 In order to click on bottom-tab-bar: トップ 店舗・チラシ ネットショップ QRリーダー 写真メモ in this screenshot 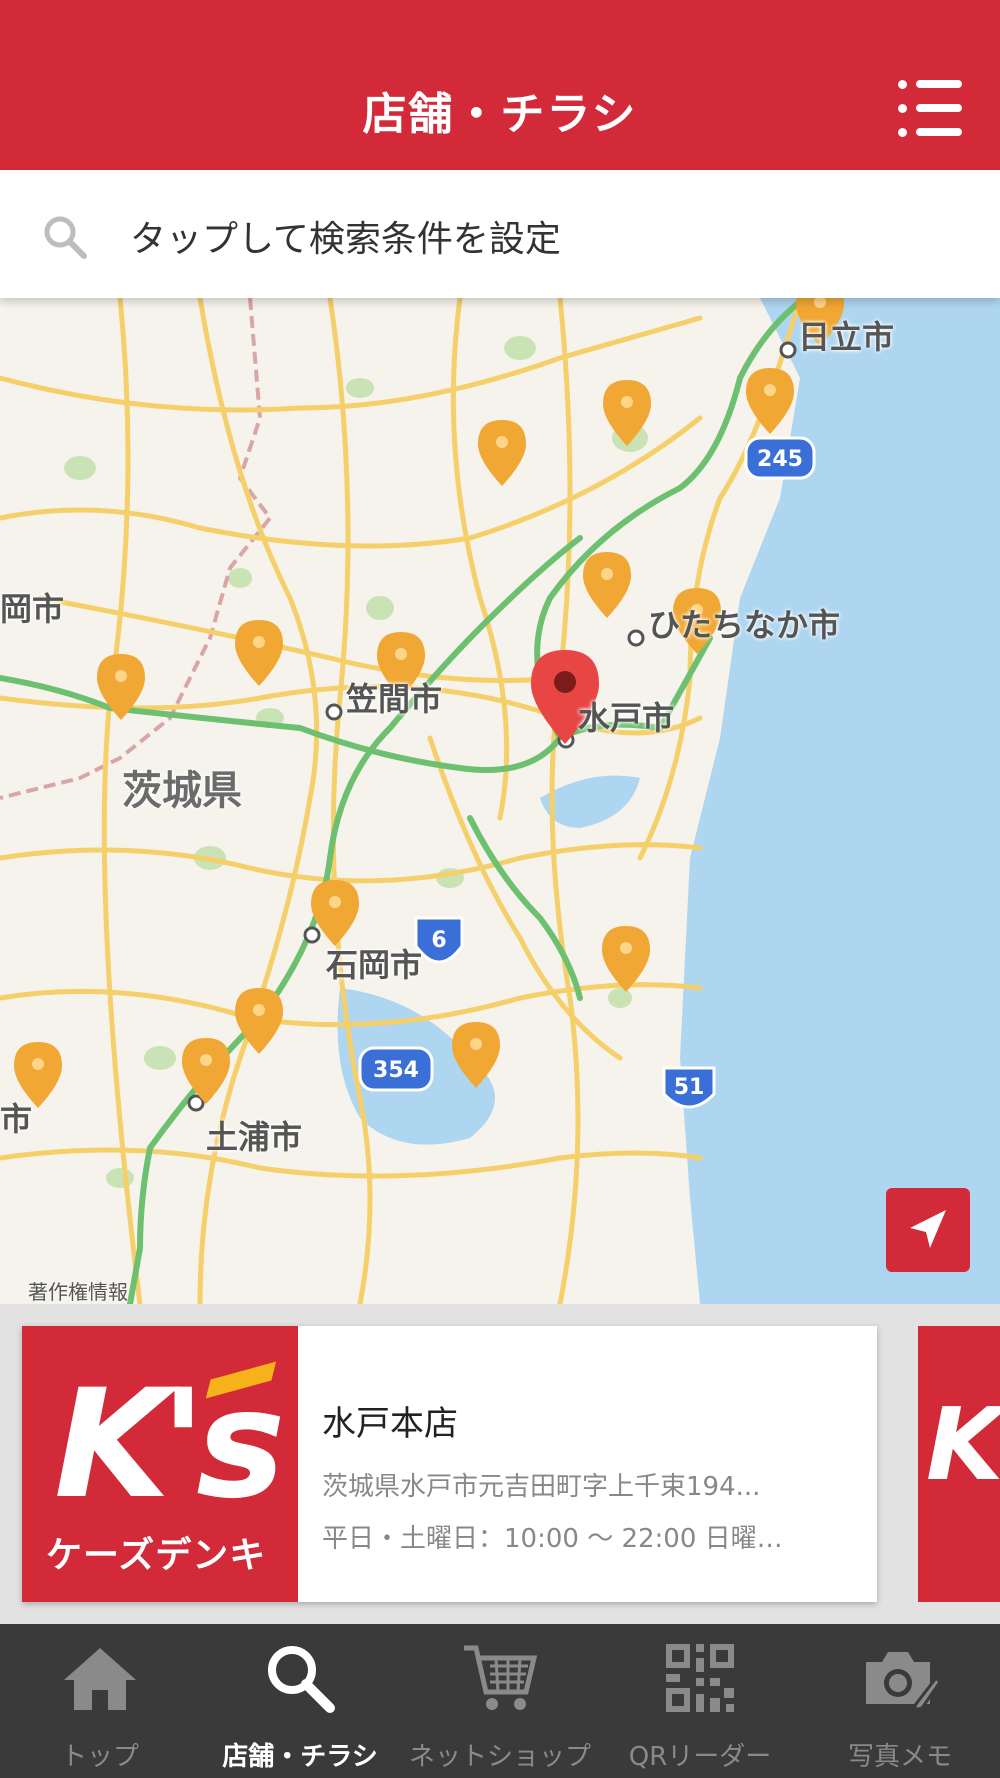, I will do `click(500, 1701)`.